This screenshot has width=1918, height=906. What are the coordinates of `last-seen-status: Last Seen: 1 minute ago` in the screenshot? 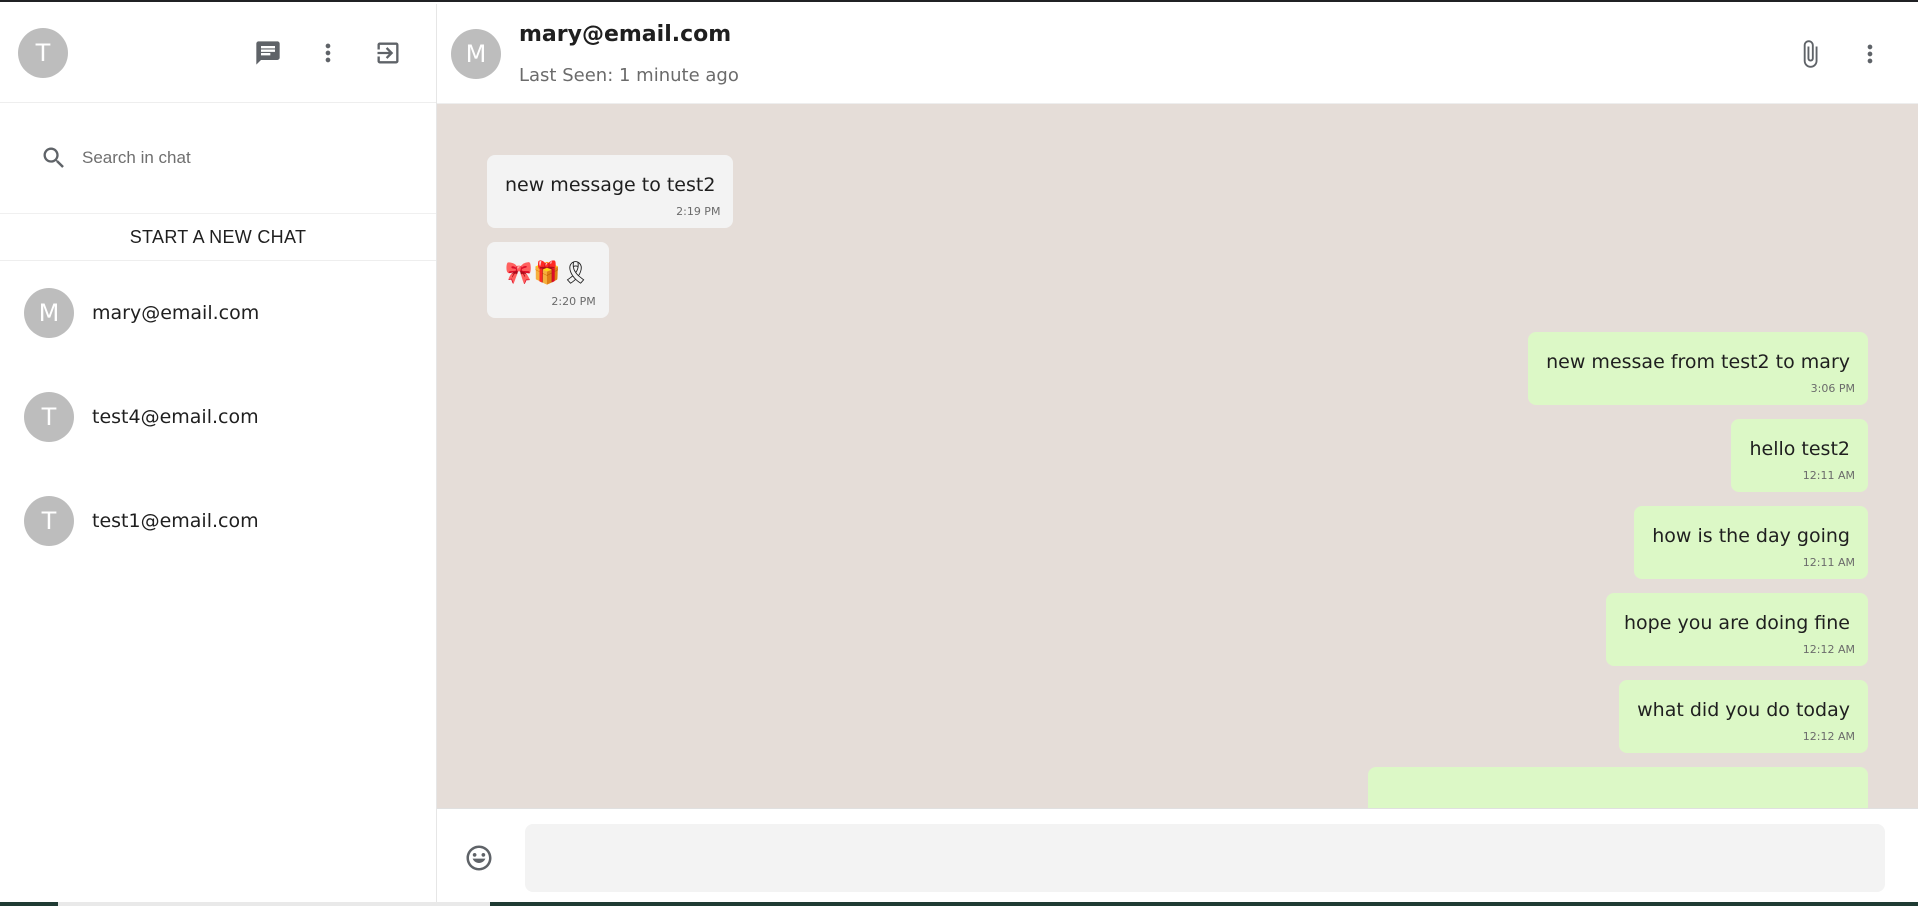 It's located at (629, 75).